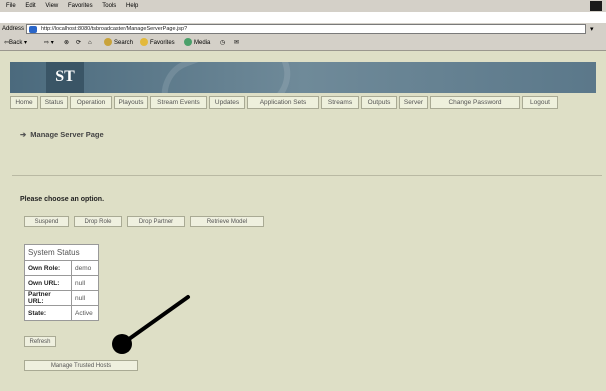  I want to click on refresh-icon: ⟳, so click(78, 43).